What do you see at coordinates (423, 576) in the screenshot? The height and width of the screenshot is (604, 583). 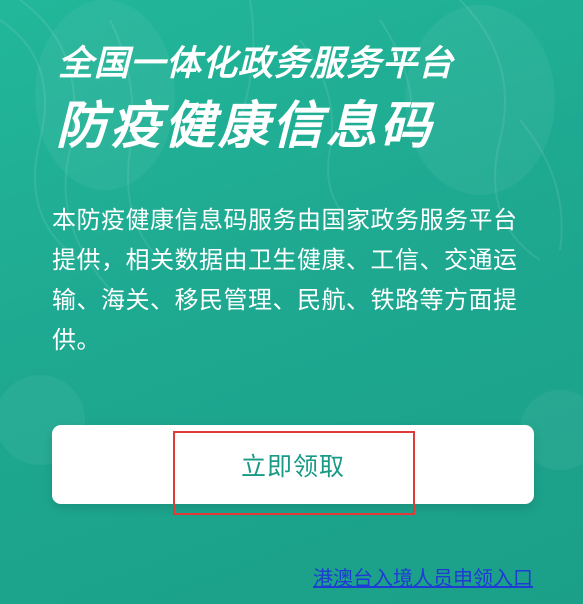 I see `hk-macau-taiwan-entry-link: 港澳台入境人员申领入口` at bounding box center [423, 576].